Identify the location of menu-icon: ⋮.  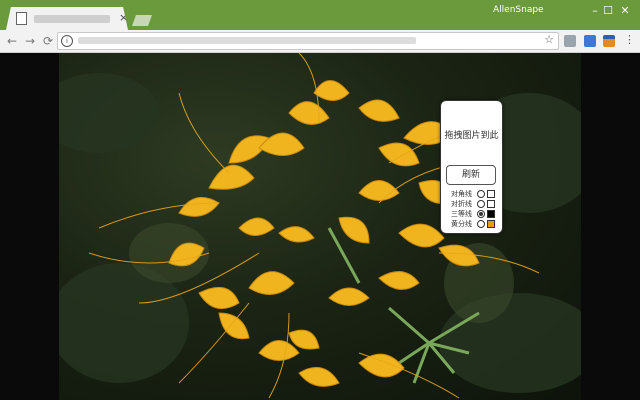
(629, 39).